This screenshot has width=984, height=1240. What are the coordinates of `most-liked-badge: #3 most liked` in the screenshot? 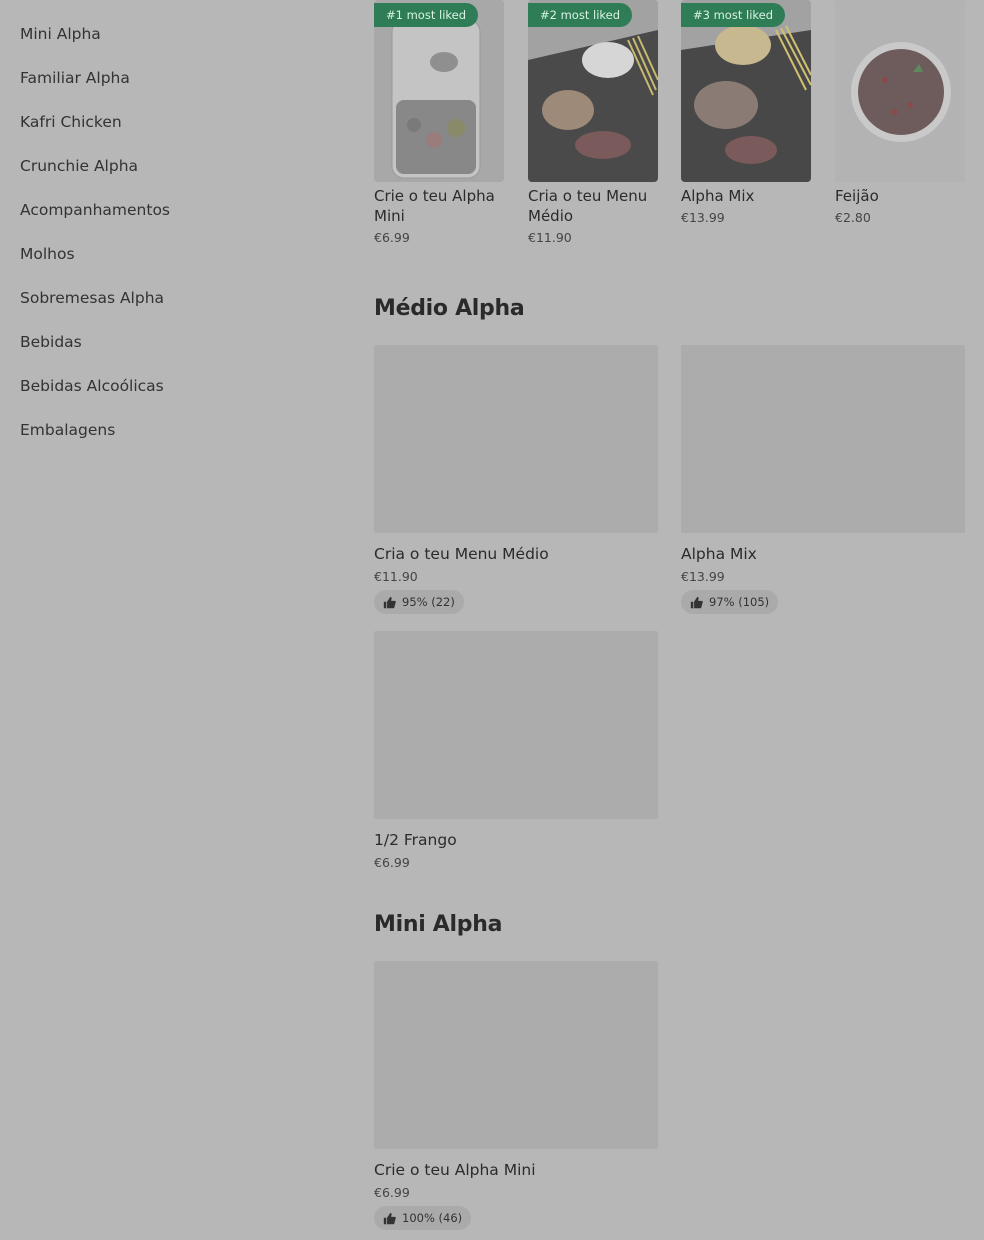 It's located at (733, 15).